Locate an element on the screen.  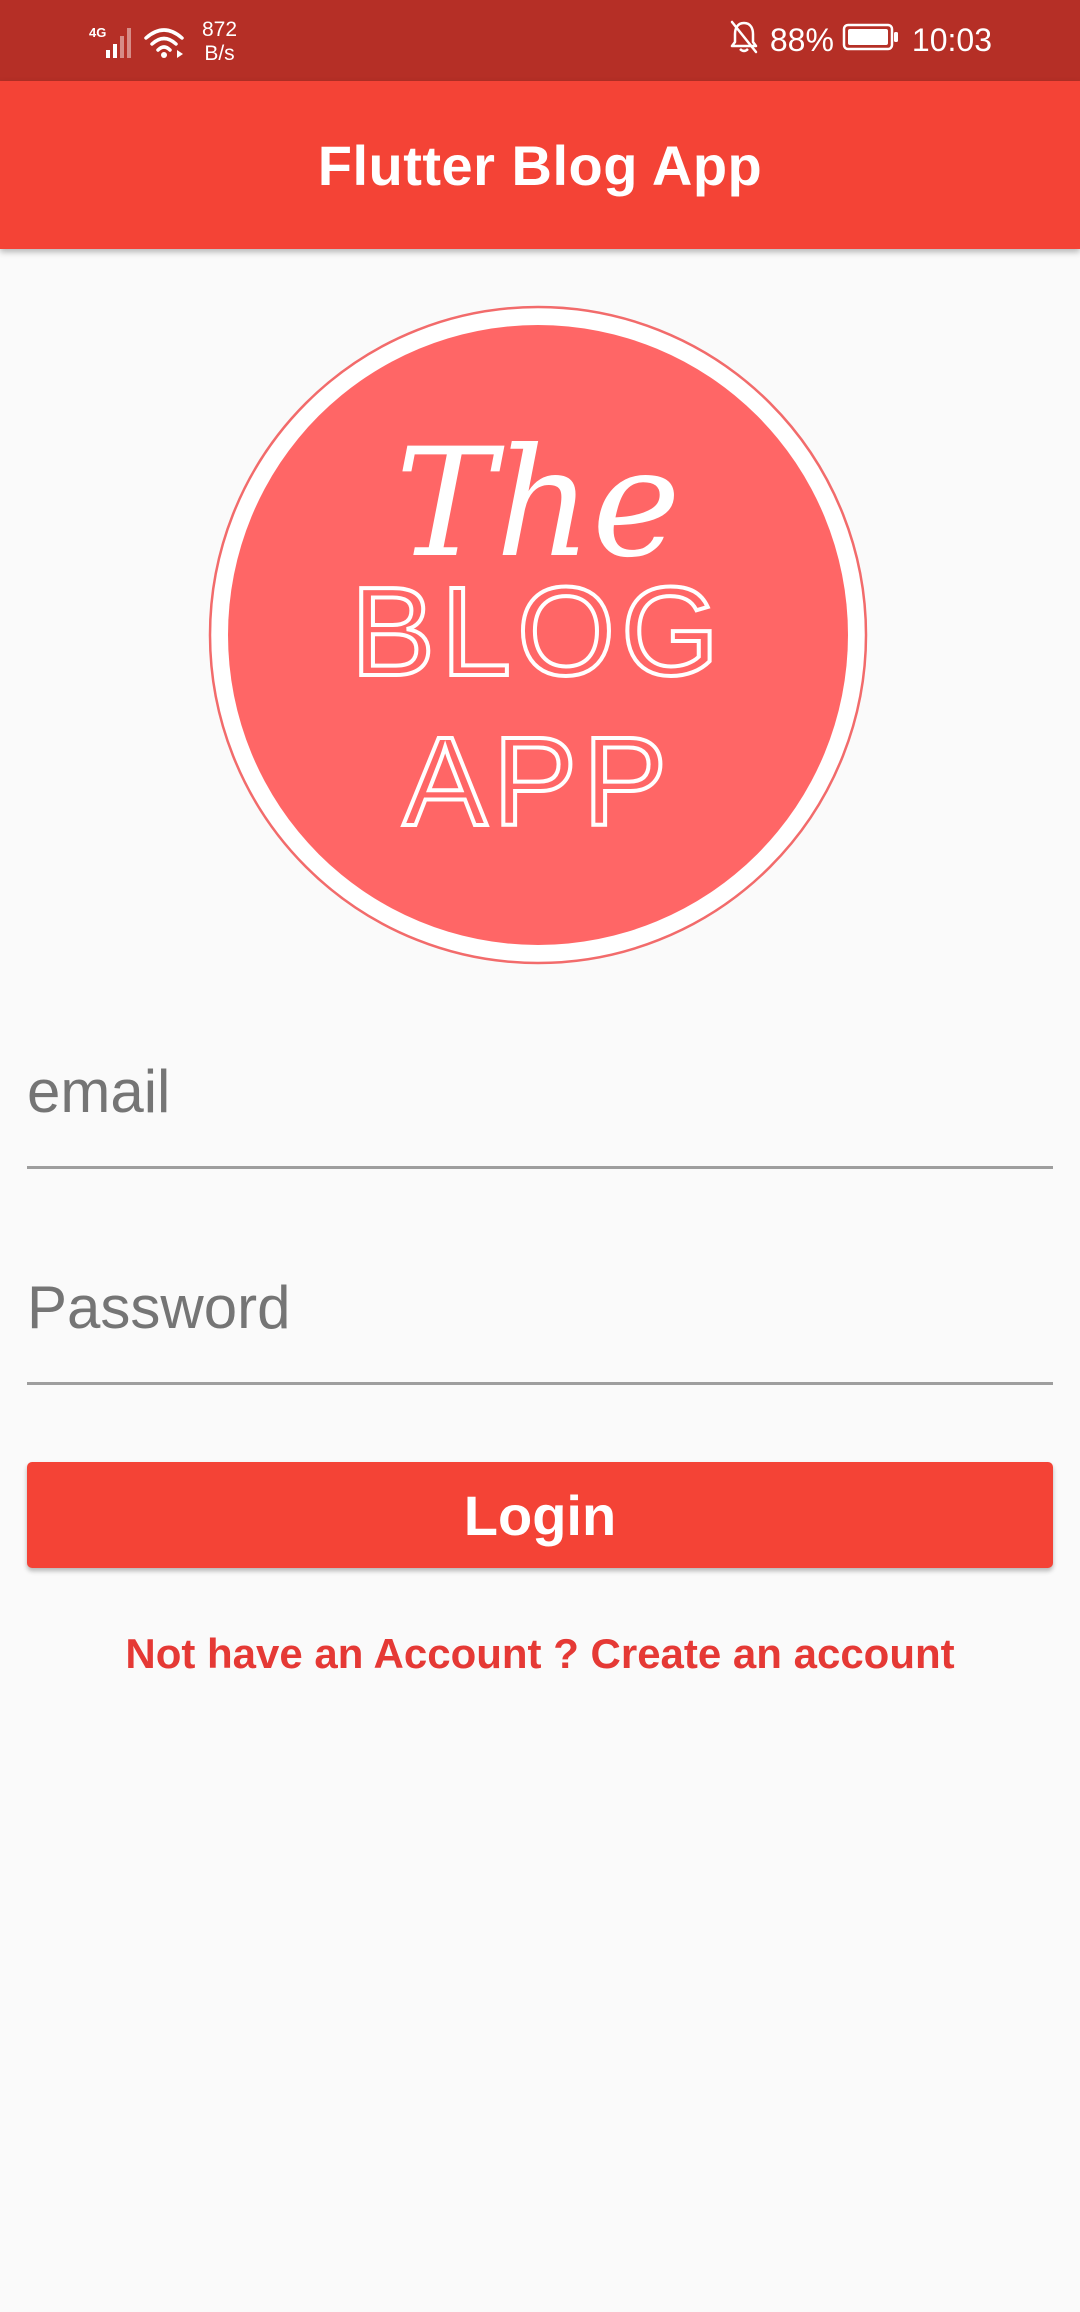
app-bar: Flutter Blog App is located at coordinates (540, 165).